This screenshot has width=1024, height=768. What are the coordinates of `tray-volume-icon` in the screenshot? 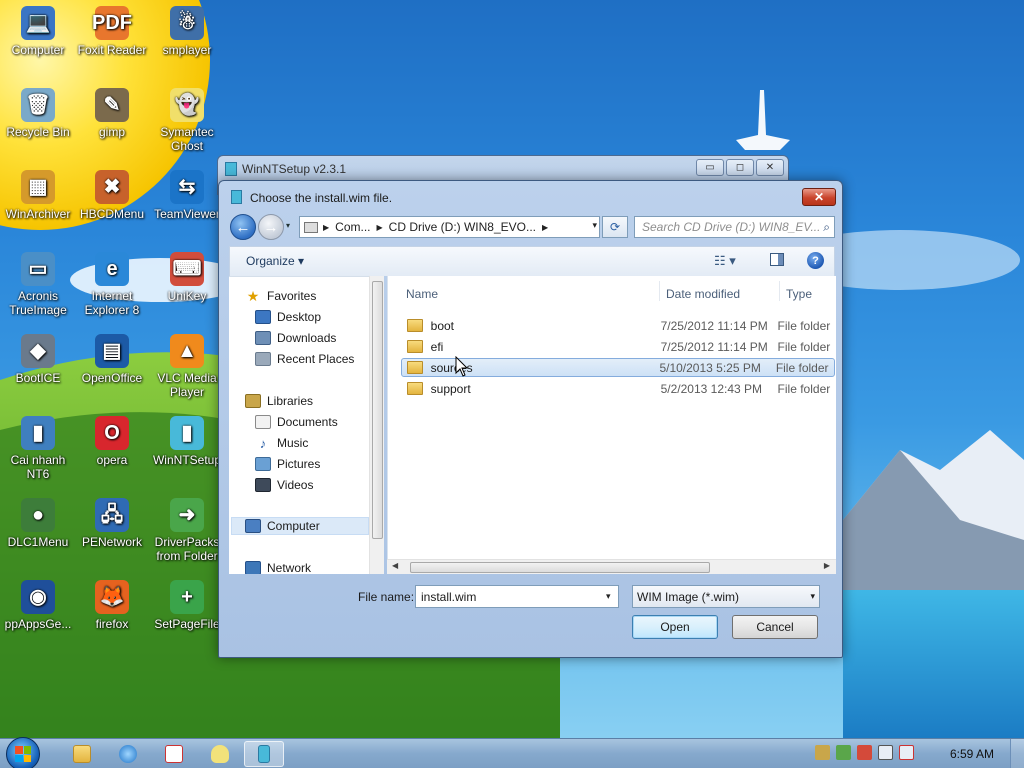 It's located at (906, 752).